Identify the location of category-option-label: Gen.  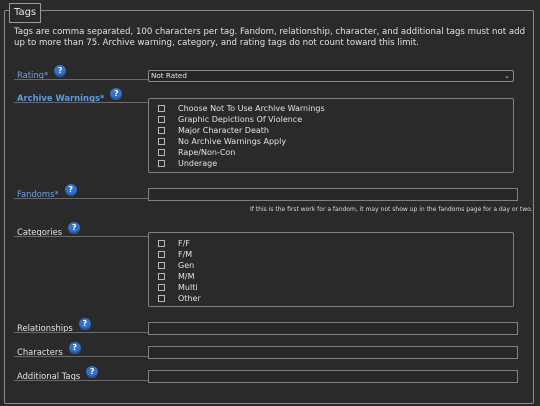
(186, 265).